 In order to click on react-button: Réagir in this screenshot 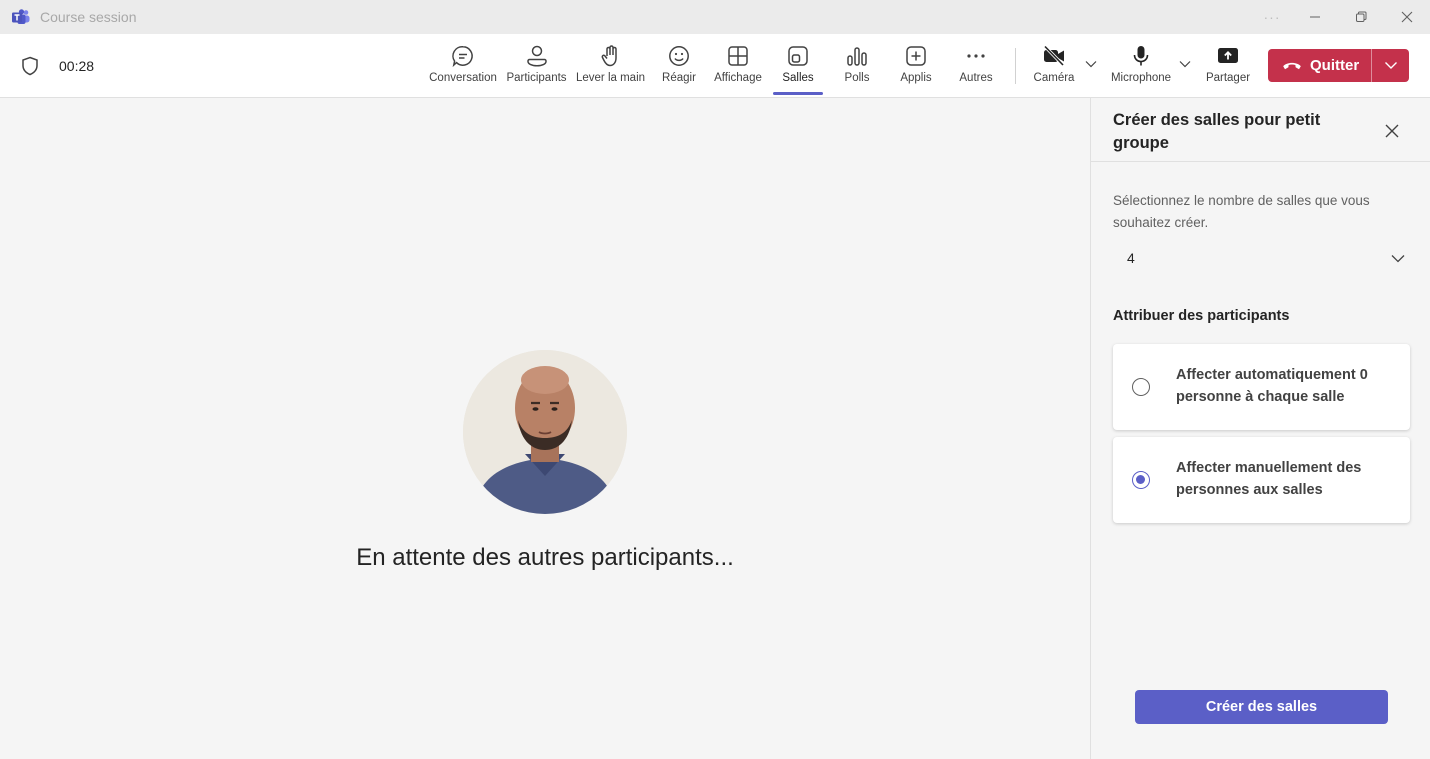, I will do `click(679, 67)`.